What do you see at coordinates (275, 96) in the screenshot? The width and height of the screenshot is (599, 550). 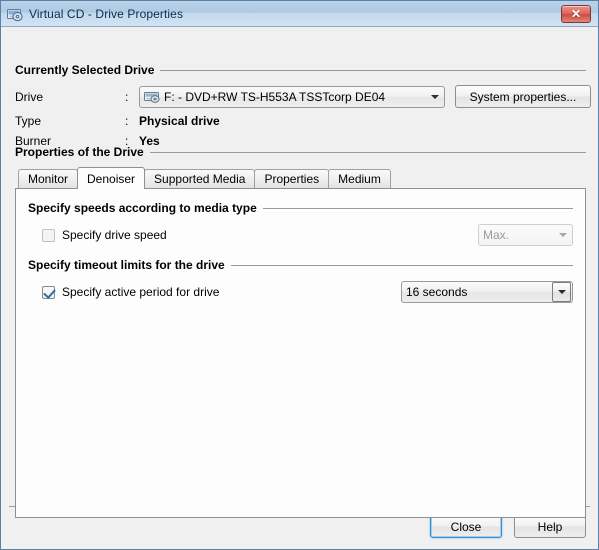 I see `drive-select-value: F: - DVD+RW TS-H553A TSSTcorp DE04` at bounding box center [275, 96].